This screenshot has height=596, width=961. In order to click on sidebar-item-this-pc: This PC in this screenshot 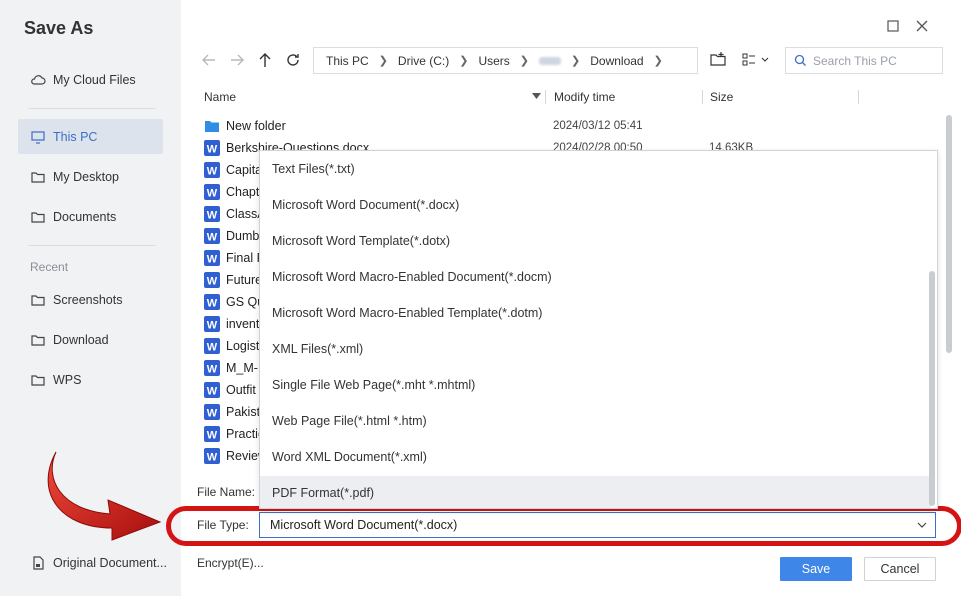, I will do `click(90, 136)`.